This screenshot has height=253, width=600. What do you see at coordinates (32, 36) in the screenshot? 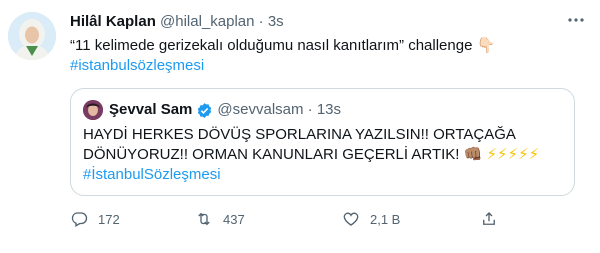
I see `author-avatar` at bounding box center [32, 36].